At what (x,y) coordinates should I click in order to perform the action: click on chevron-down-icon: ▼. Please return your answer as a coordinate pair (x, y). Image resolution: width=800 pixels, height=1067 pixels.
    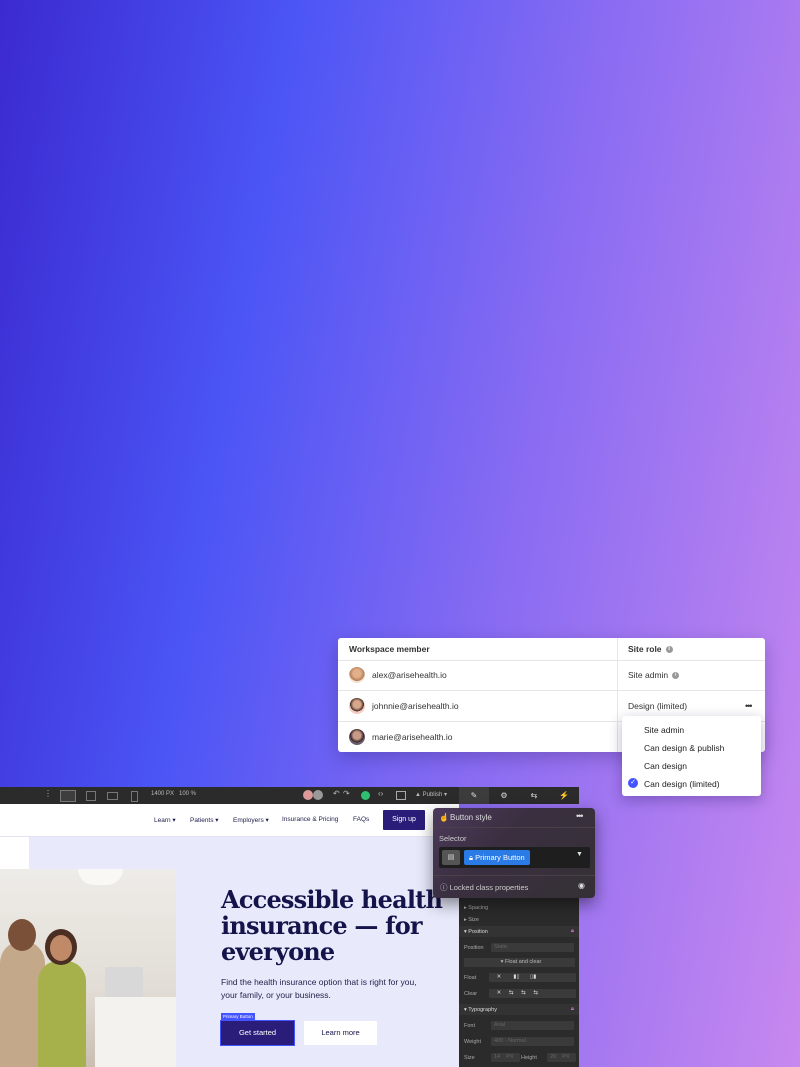
    Looking at the image, I should click on (579, 854).